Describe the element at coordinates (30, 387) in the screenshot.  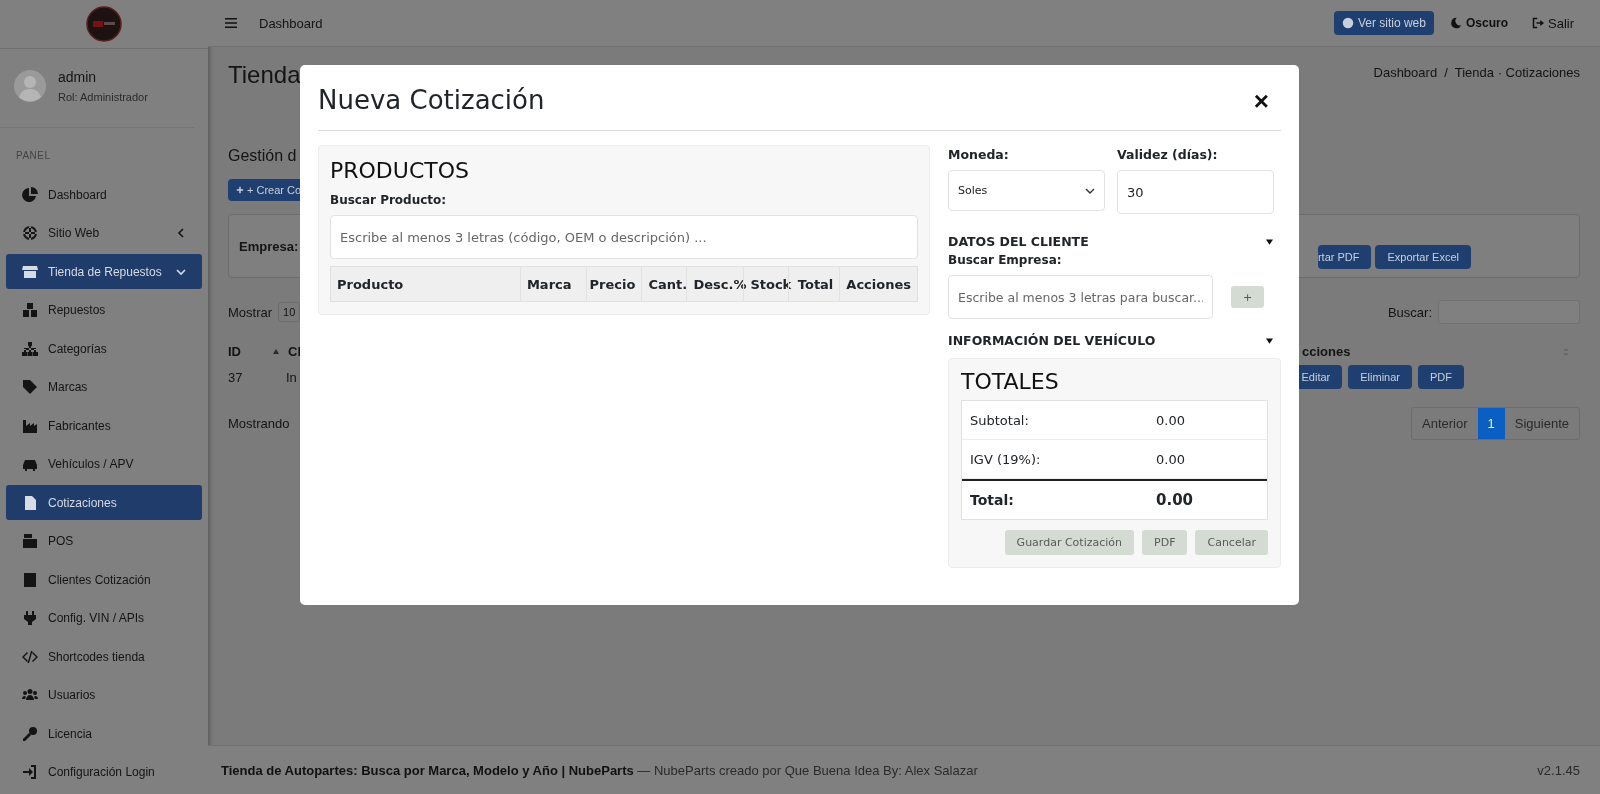
I see `tag-icon` at that location.